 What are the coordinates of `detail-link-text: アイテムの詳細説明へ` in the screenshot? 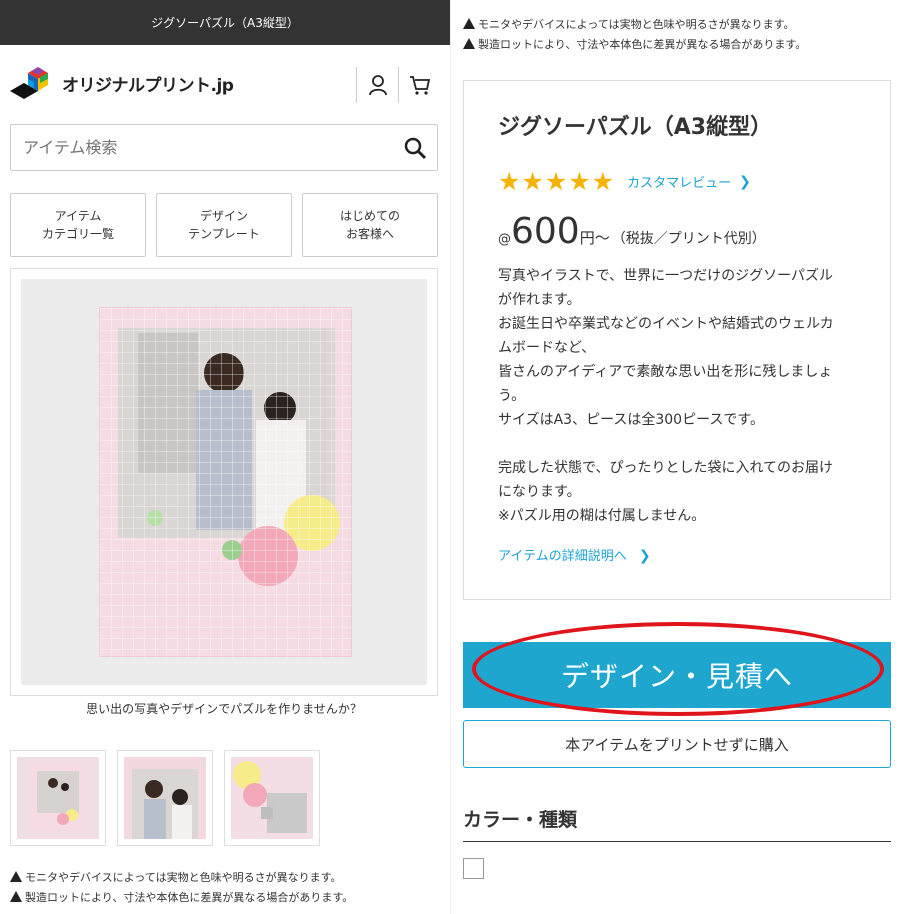 It's located at (562, 556).